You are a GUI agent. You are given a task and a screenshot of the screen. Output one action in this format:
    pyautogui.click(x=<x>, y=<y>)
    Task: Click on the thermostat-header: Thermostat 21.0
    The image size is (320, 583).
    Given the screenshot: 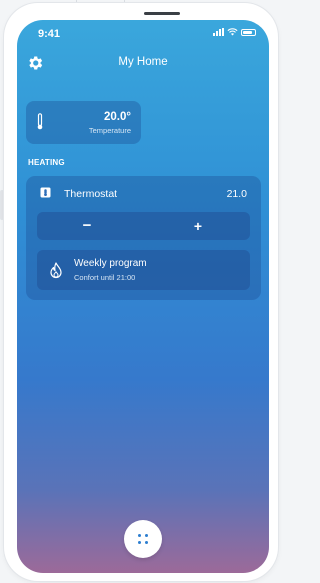 What is the action you would take?
    pyautogui.click(x=143, y=191)
    